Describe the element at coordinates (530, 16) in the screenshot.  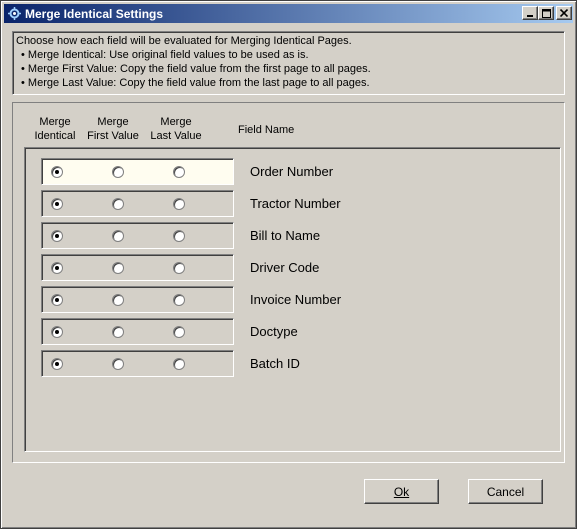
I see `minimize-icon` at that location.